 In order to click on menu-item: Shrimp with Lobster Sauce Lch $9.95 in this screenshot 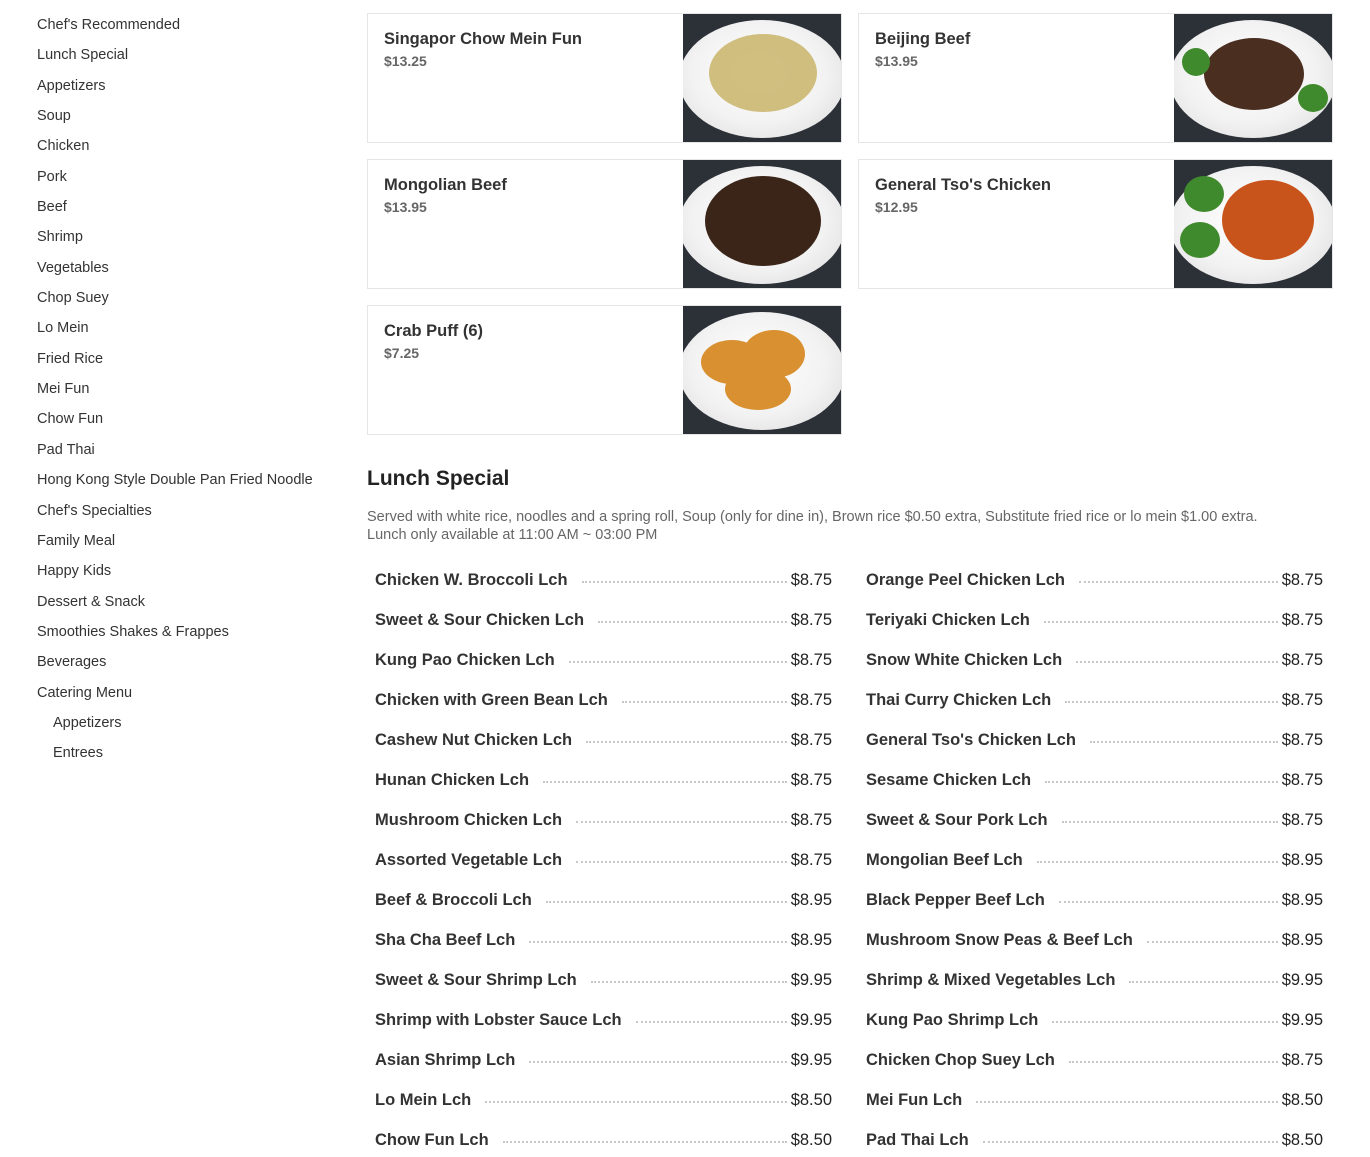, I will do `click(599, 1020)`.